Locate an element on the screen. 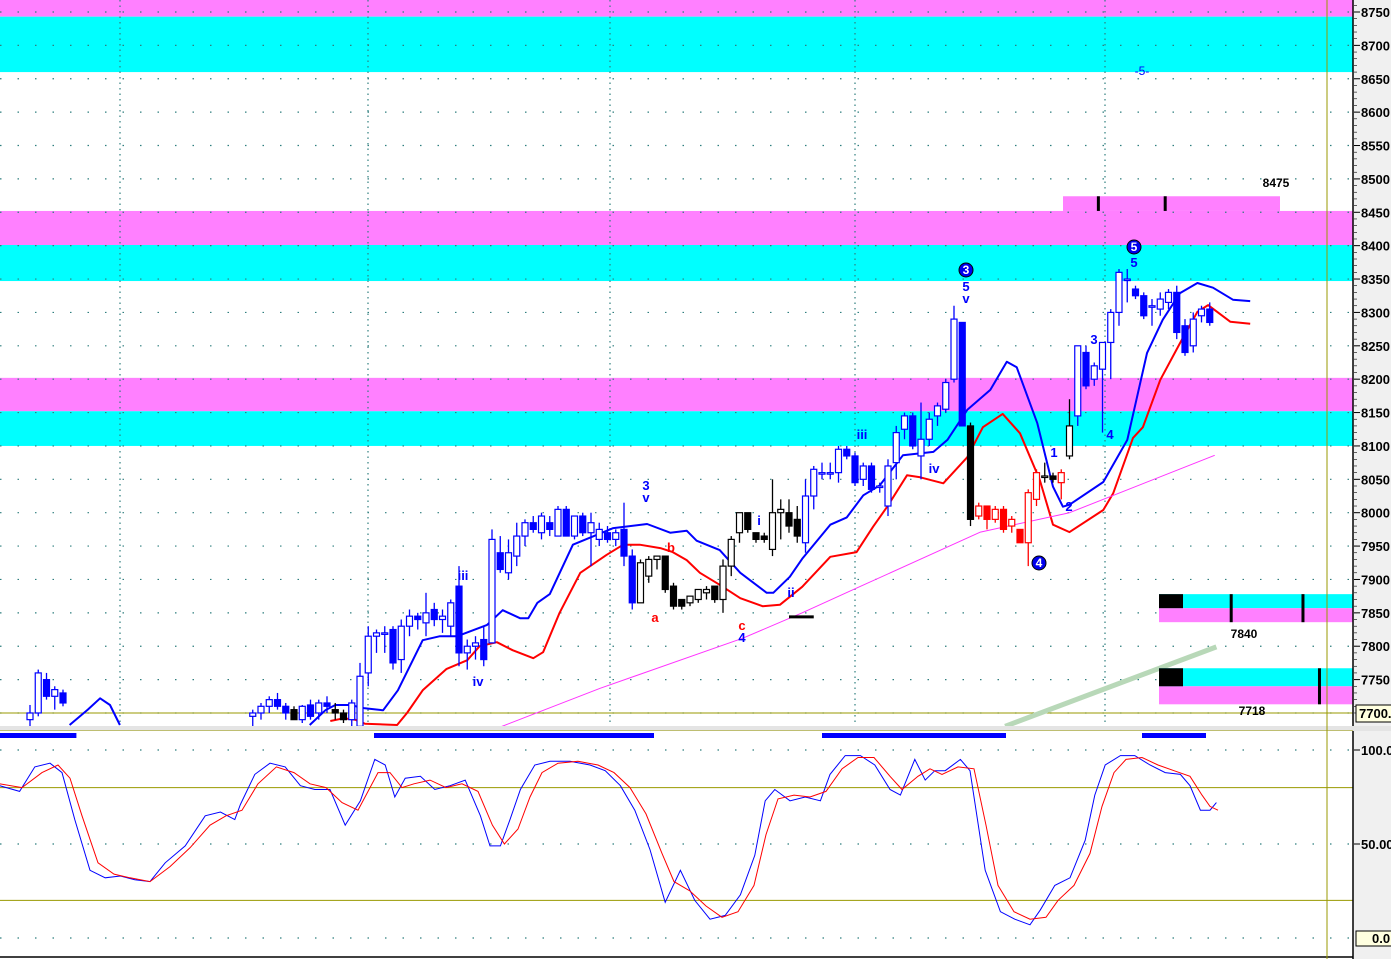 The height and width of the screenshot is (959, 1391). signal-bar is located at coordinates (914, 735).